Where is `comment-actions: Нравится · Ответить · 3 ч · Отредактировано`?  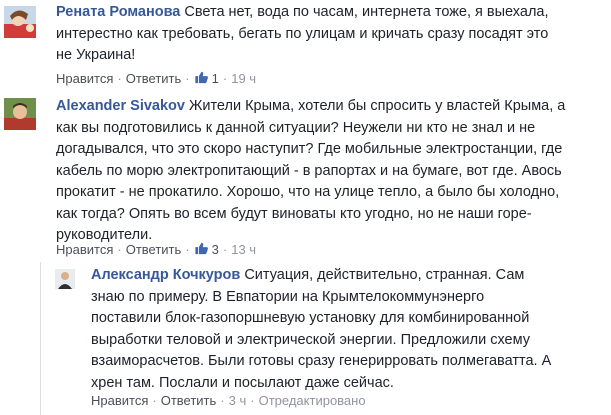 comment-actions: Нравится · Ответить · 3 ч · Отредактировано is located at coordinates (228, 400).